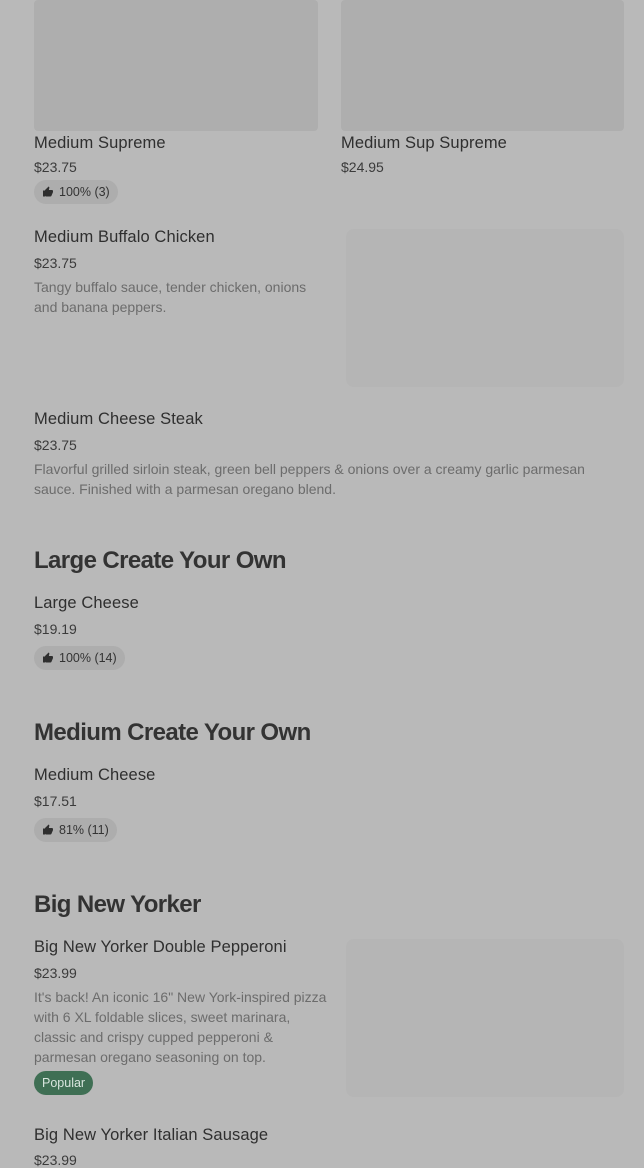 This screenshot has width=644, height=1168. I want to click on item-name: Medium Buffalo Chicken, so click(124, 237).